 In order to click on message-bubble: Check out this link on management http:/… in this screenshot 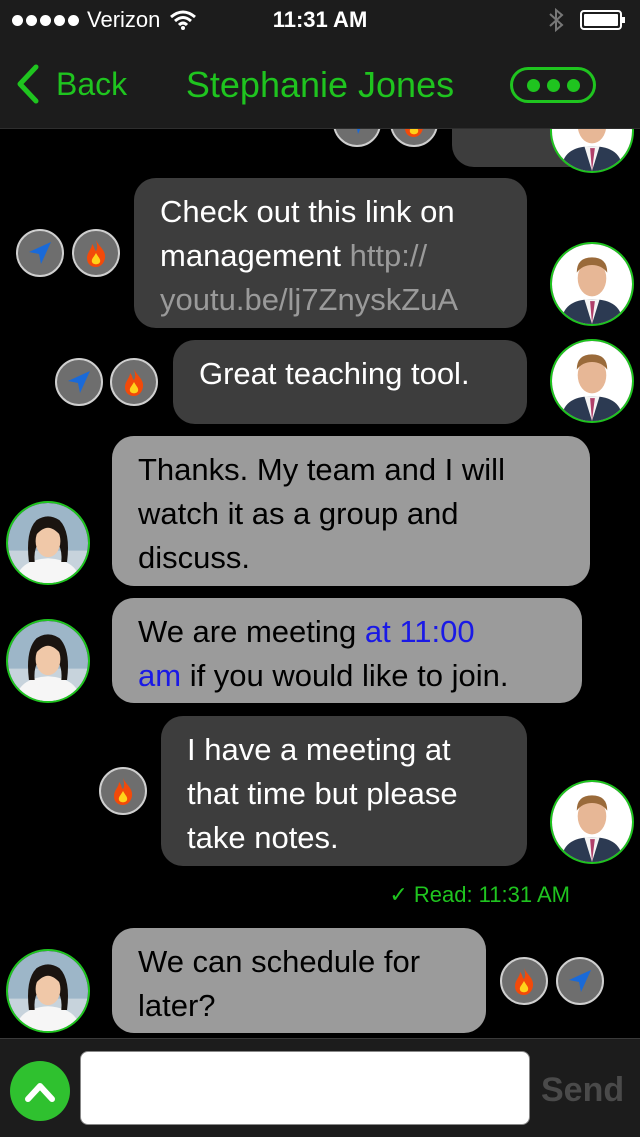, I will do `click(330, 253)`.